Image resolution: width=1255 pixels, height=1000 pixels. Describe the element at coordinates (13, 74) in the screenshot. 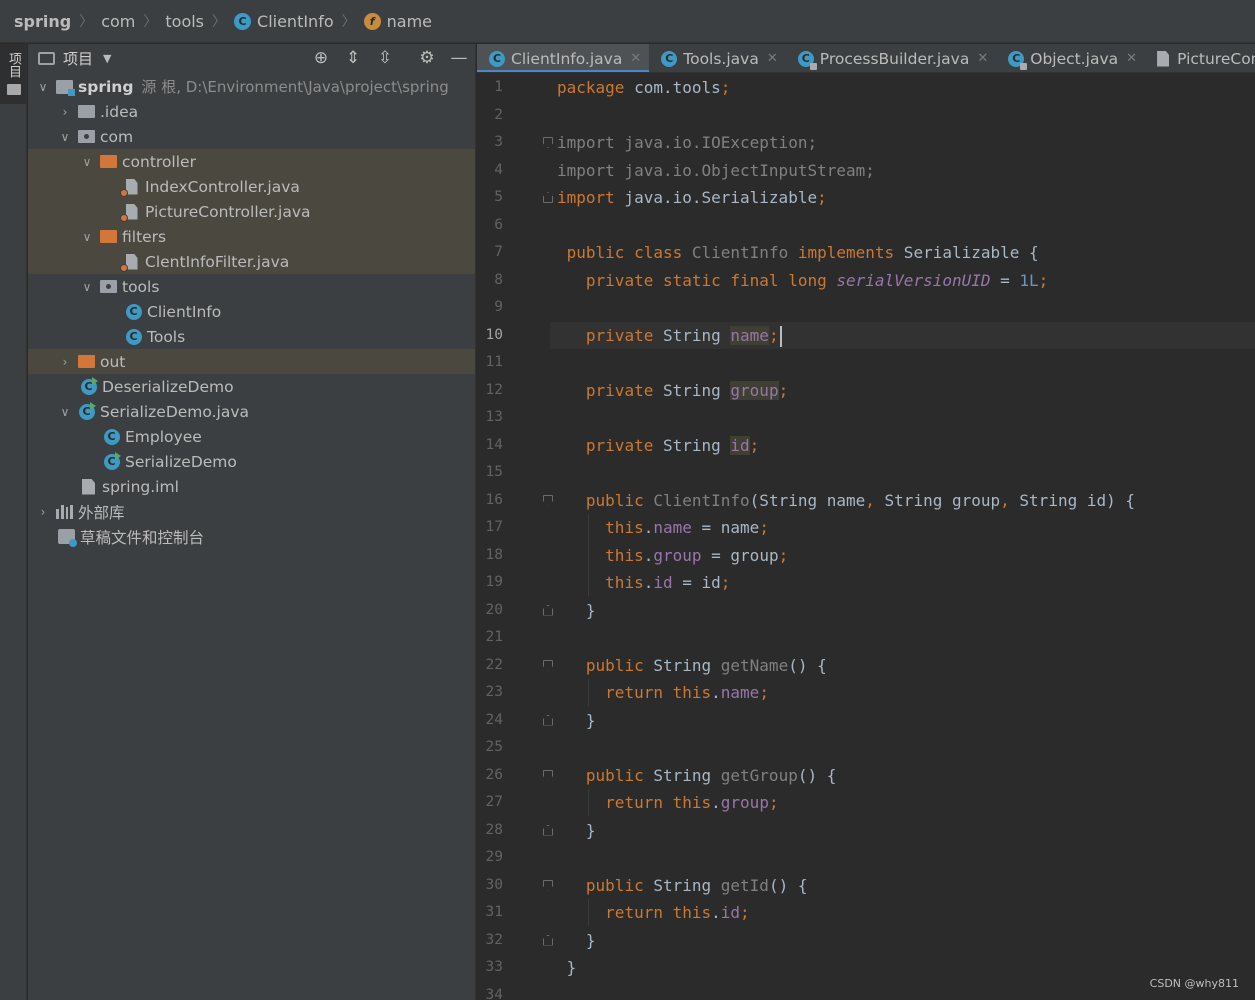

I see `project-tool-tab: 项目` at that location.